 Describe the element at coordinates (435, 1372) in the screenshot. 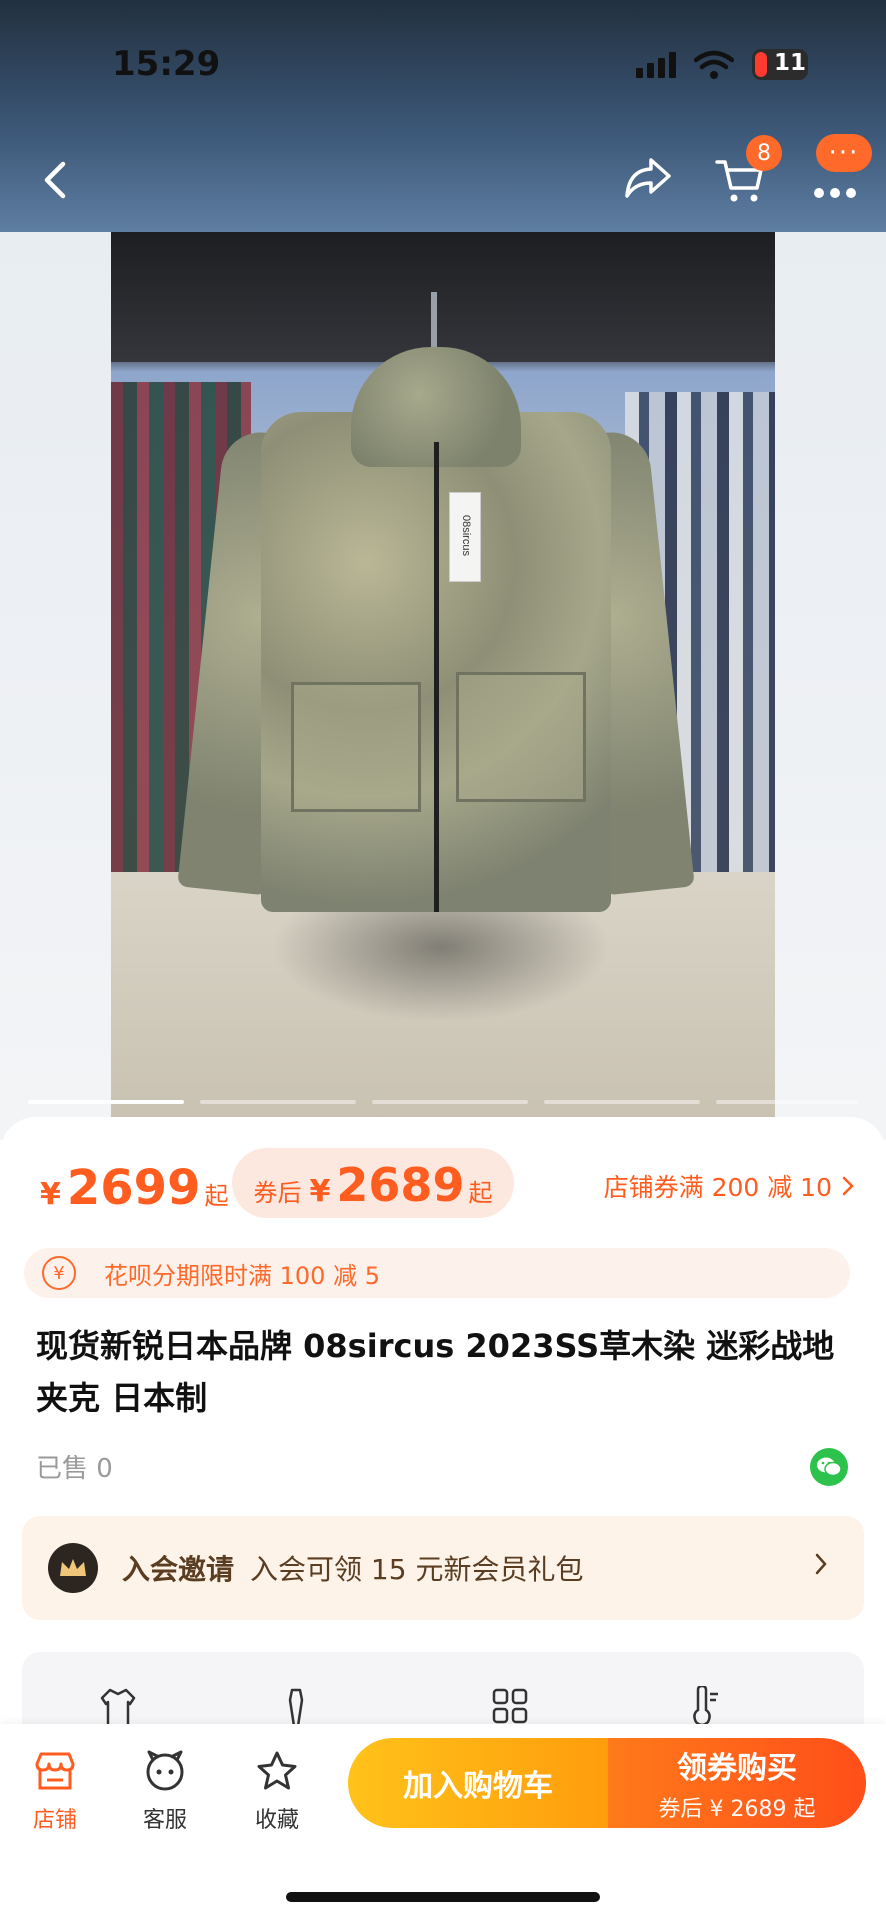

I see `product-title: 现货新锐日本品牌 08sircus 2023SS草木染 迷彩战地夹克 日本制` at that location.